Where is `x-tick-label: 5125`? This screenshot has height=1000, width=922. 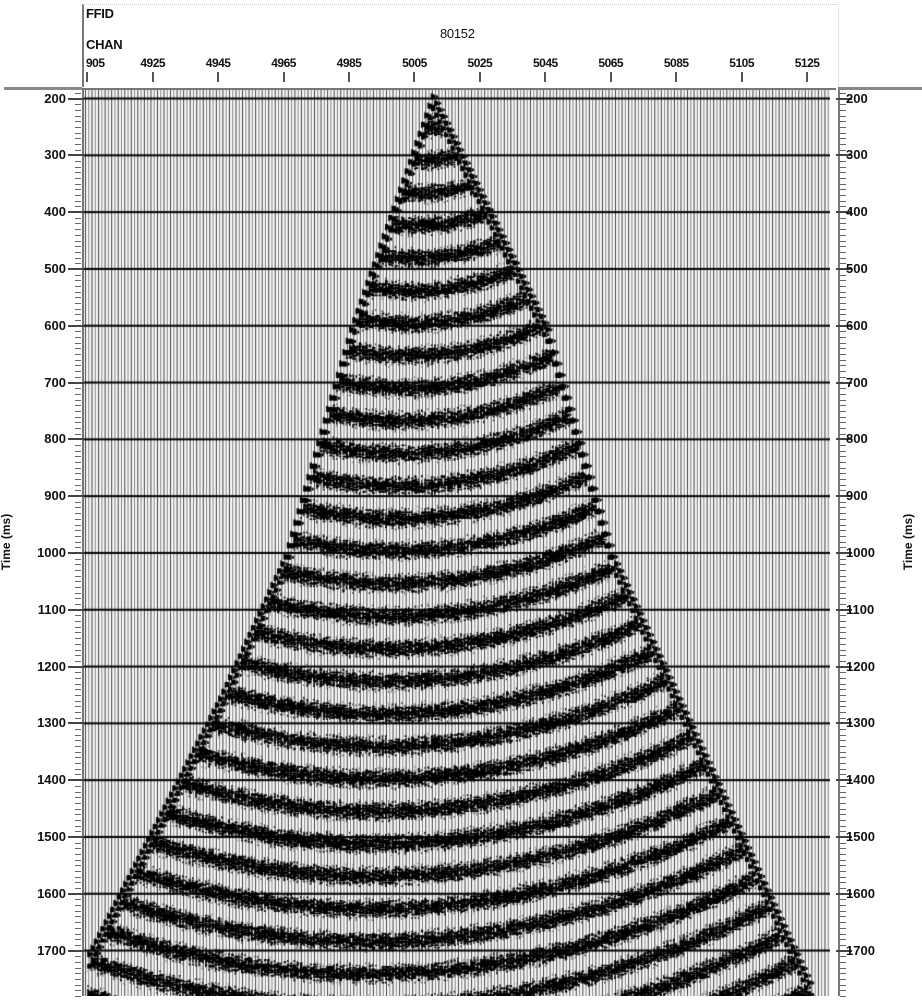
x-tick-label: 5125 is located at coordinates (807, 63).